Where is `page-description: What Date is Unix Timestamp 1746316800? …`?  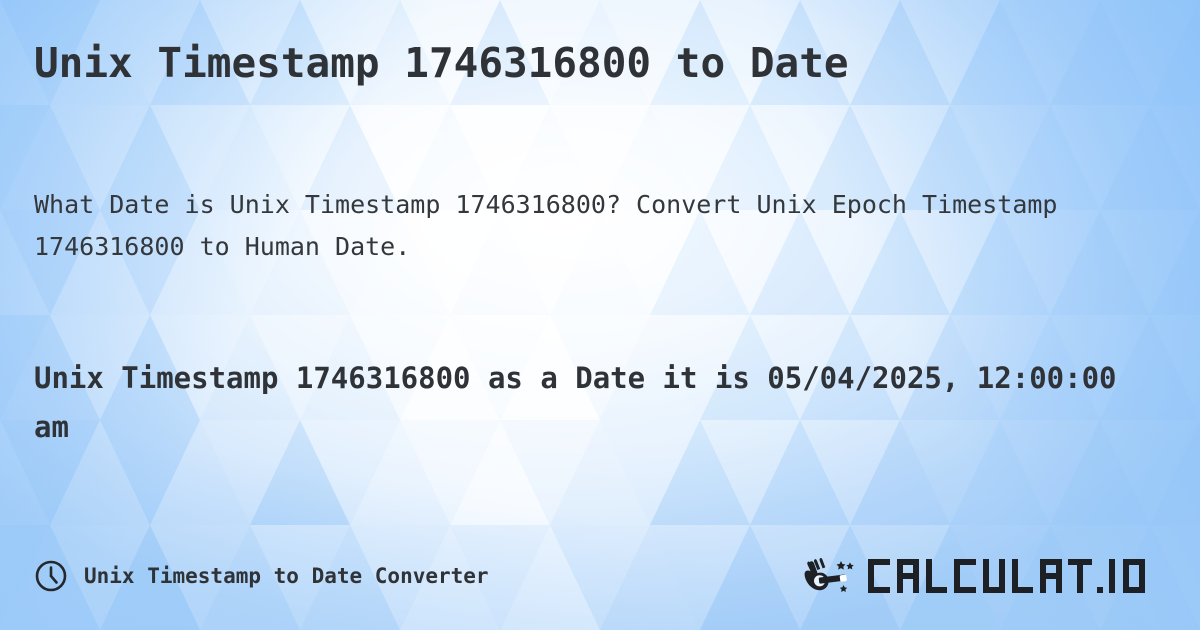 page-description: What Date is Unix Timestamp 1746316800? … is located at coordinates (546, 225).